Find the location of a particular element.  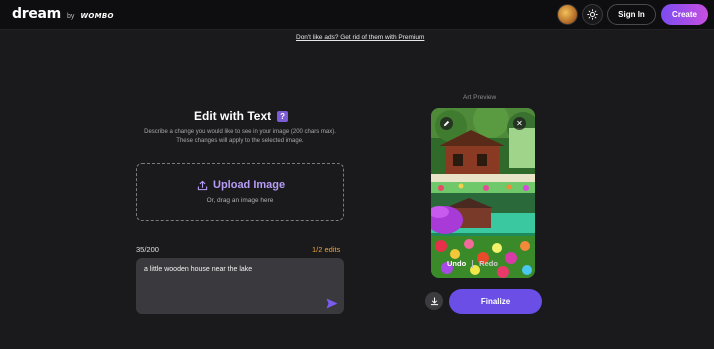

brand-by: by is located at coordinates (70, 16).